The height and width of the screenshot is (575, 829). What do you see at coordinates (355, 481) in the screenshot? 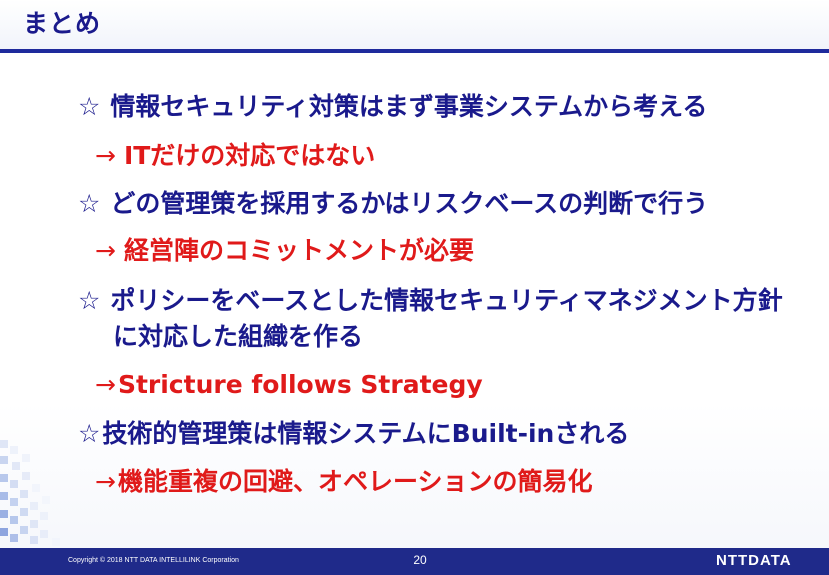
I see `sub-item-text: 機能重複の回避、オペレーションの簡易化` at bounding box center [355, 481].